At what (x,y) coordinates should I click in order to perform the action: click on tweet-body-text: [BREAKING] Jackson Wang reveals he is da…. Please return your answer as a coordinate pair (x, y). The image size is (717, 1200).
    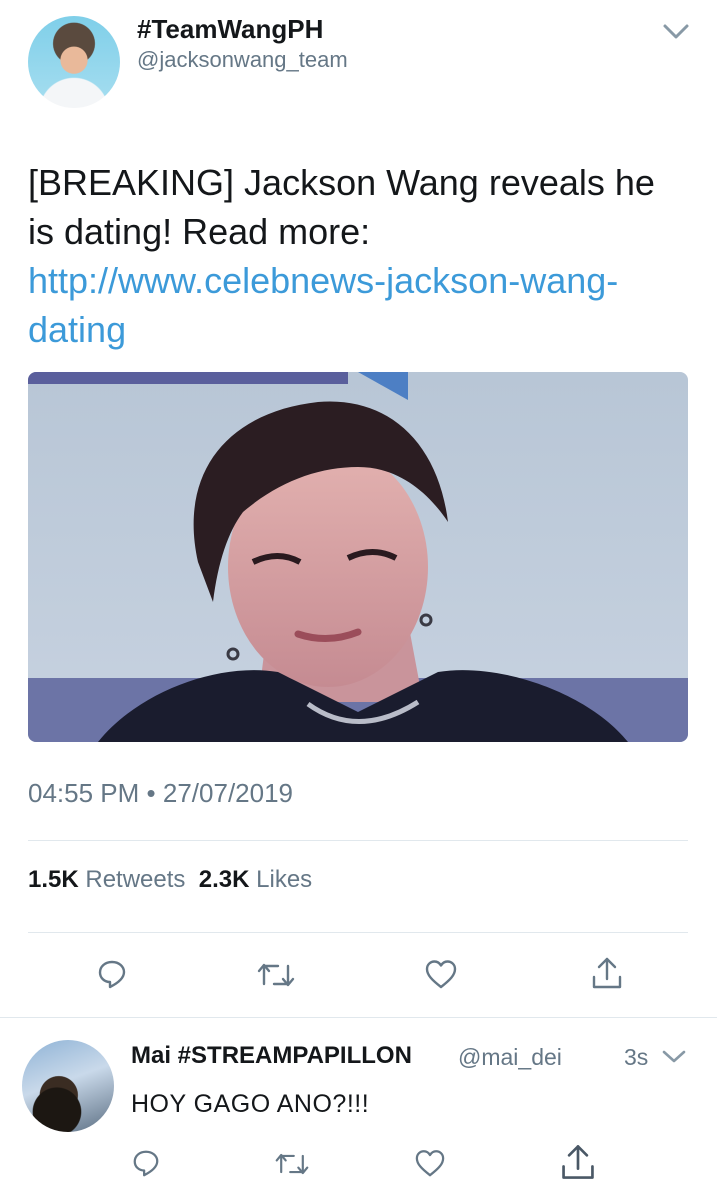
    Looking at the image, I should click on (341, 207).